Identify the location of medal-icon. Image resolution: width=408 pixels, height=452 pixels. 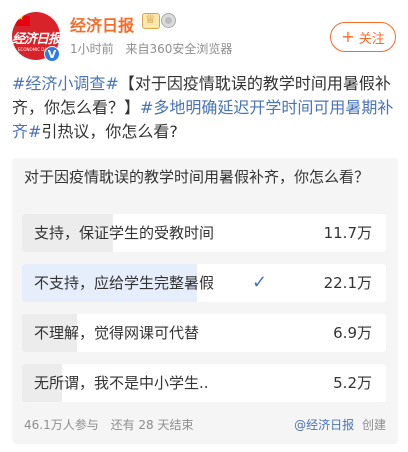
(168, 20).